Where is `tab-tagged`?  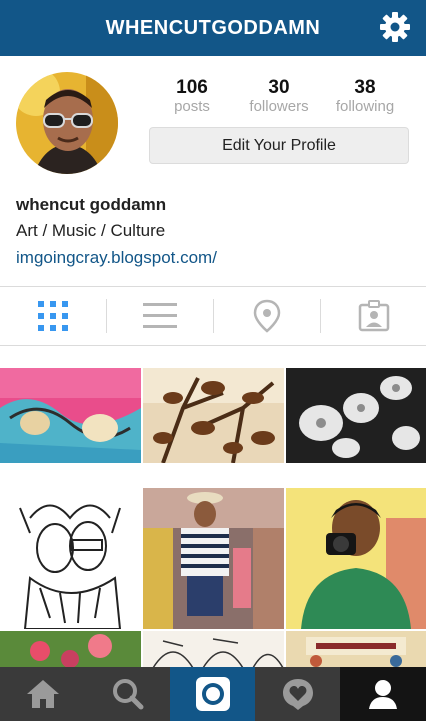
tab-tagged is located at coordinates (373, 316).